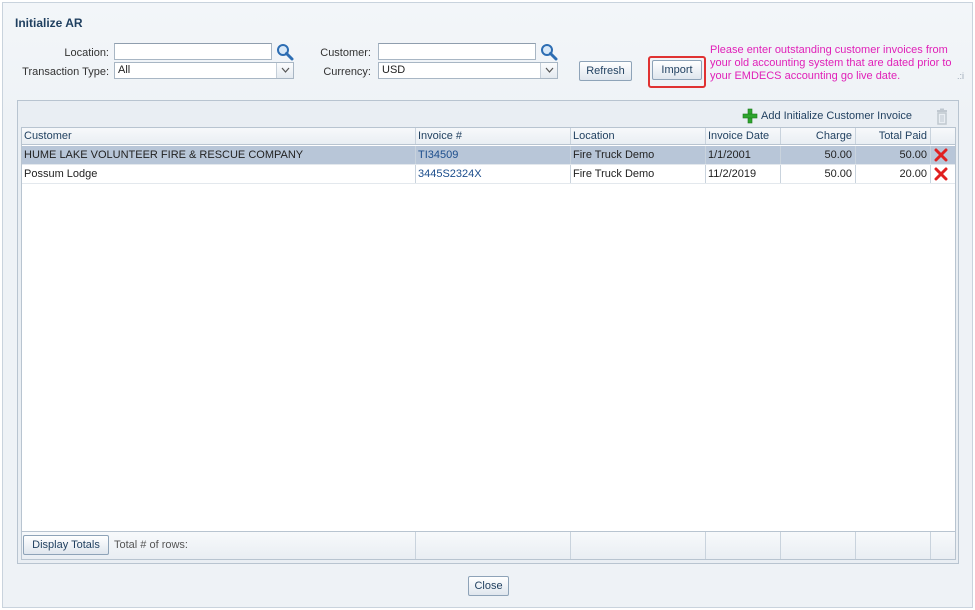 The height and width of the screenshot is (610, 975). What do you see at coordinates (942, 117) in the screenshot?
I see `trash-icon` at bounding box center [942, 117].